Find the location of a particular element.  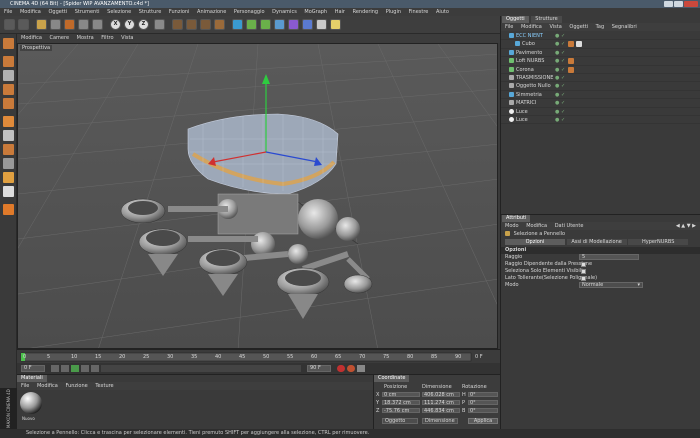

menu-hair: Hair is located at coordinates (340, 12).